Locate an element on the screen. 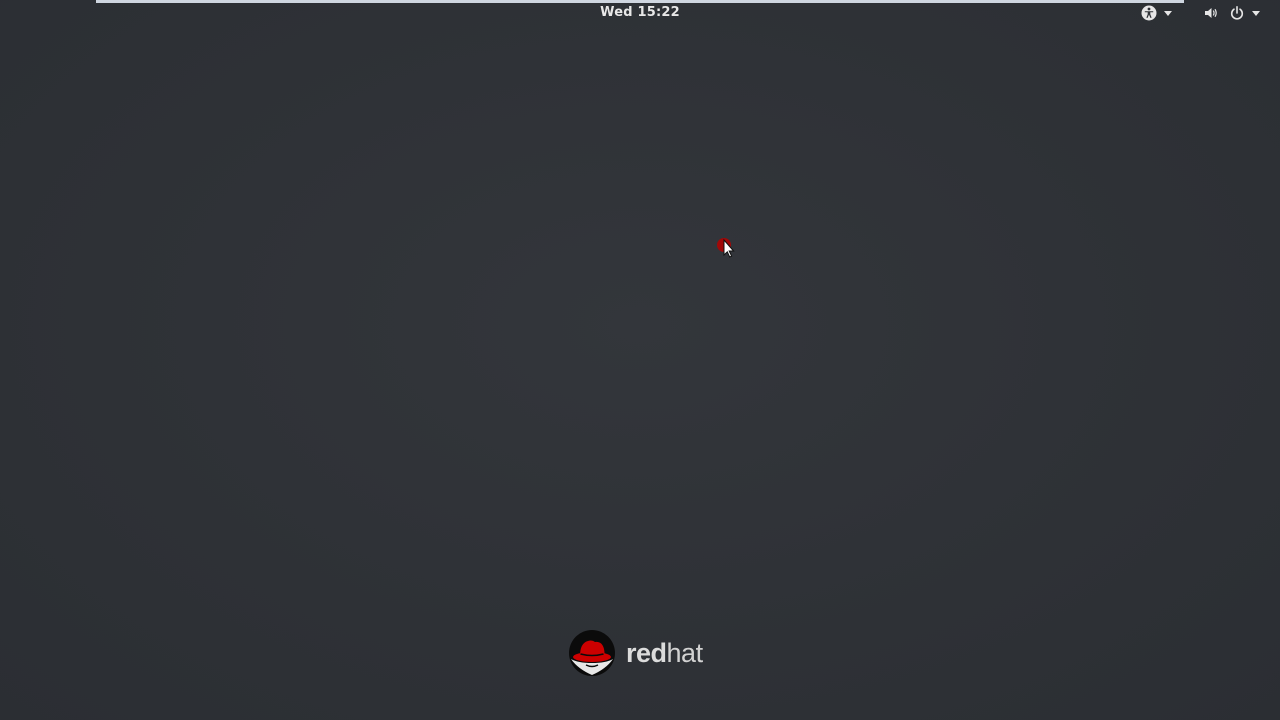 The width and height of the screenshot is (1280, 720). top-bar: Wed 15:22 is located at coordinates (640, 13).